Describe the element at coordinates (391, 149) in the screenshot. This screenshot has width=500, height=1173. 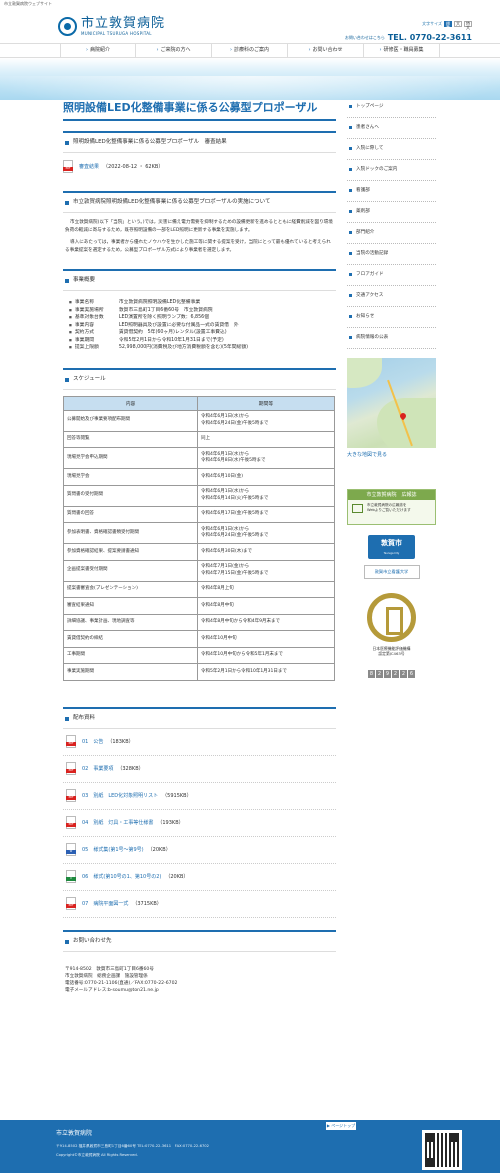
I see `sidebar-item: 入院に際して` at that location.